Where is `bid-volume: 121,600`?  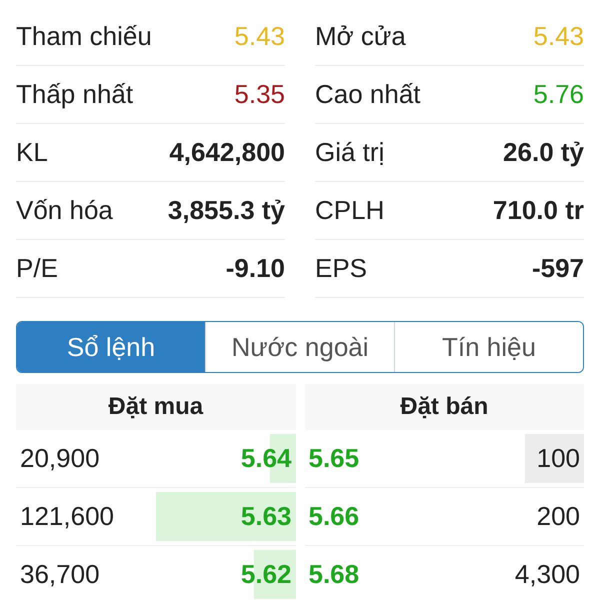 bid-volume: 121,600 is located at coordinates (67, 516).